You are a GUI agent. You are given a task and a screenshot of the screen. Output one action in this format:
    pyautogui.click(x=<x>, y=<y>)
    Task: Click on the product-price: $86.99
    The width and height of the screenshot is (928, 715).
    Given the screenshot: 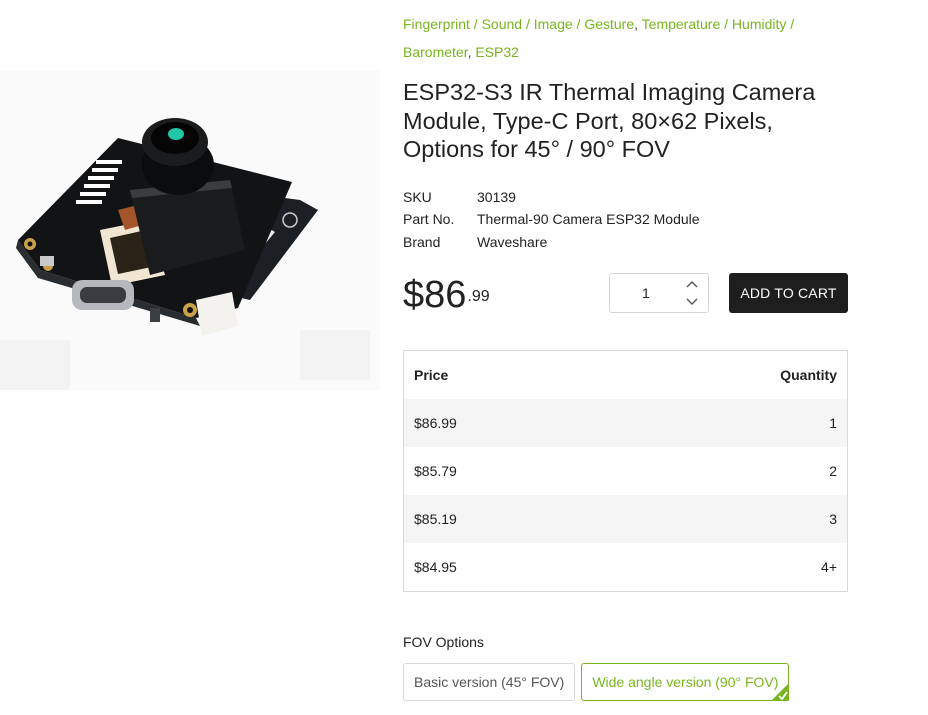 What is the action you would take?
    pyautogui.click(x=446, y=295)
    